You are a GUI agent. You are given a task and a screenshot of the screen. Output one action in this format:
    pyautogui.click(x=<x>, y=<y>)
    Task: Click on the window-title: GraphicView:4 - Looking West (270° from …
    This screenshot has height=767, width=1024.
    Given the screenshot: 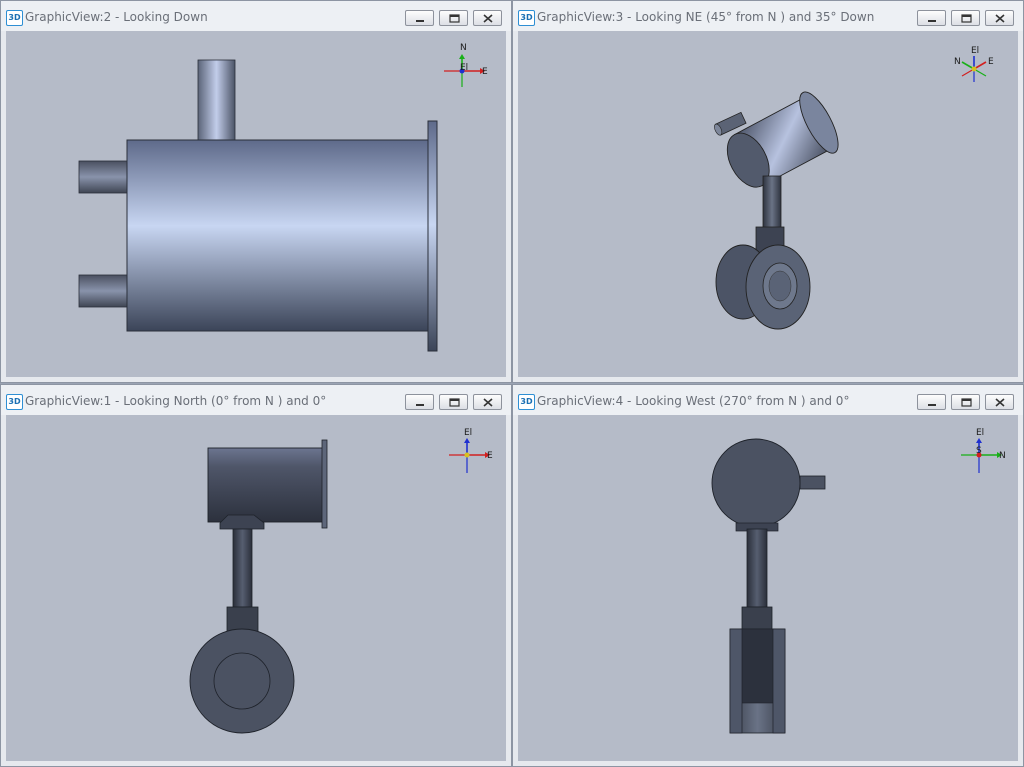 What is the action you would take?
    pyautogui.click(x=693, y=401)
    